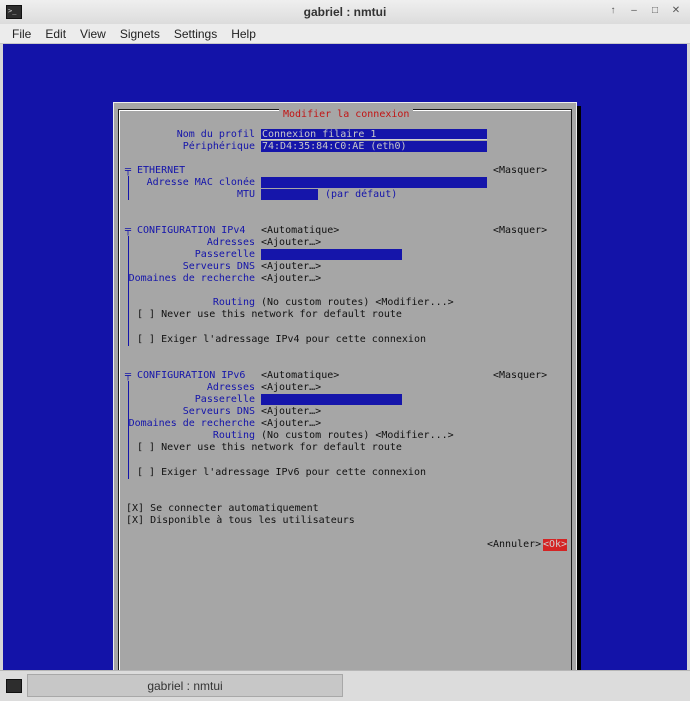  What do you see at coordinates (520, 231) in the screenshot?
I see `ipv4-hide-button: <Masquer>` at bounding box center [520, 231].